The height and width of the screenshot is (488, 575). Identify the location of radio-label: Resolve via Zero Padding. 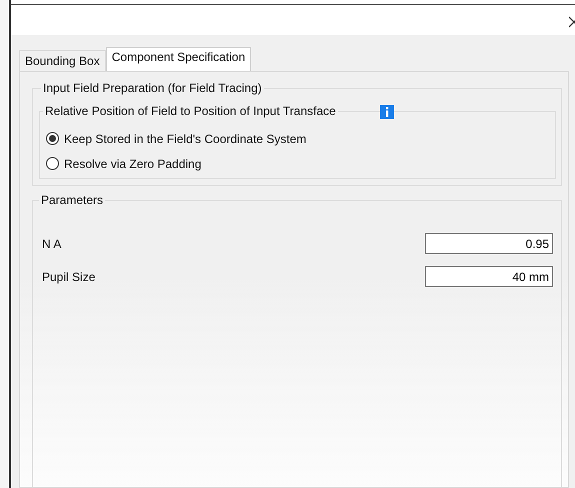
(133, 163).